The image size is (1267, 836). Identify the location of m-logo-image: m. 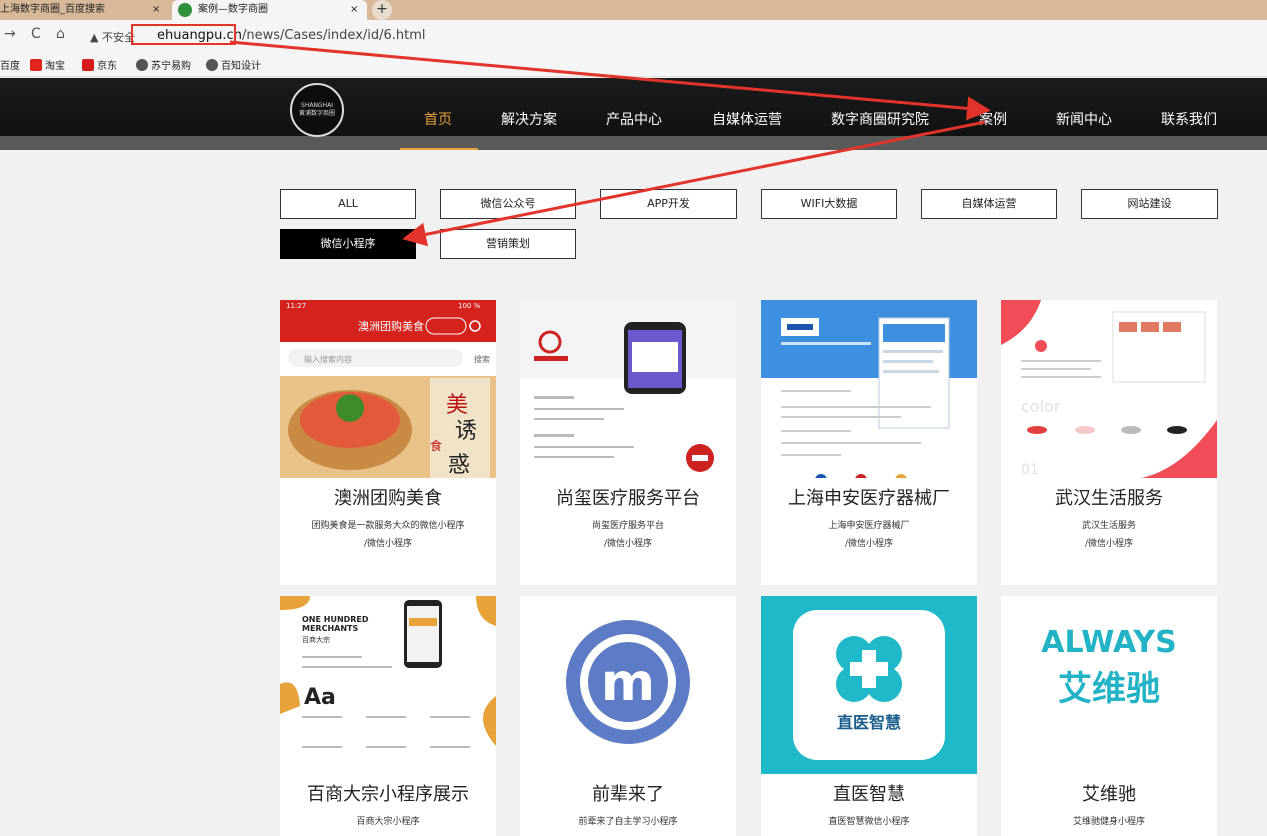
(628, 685).